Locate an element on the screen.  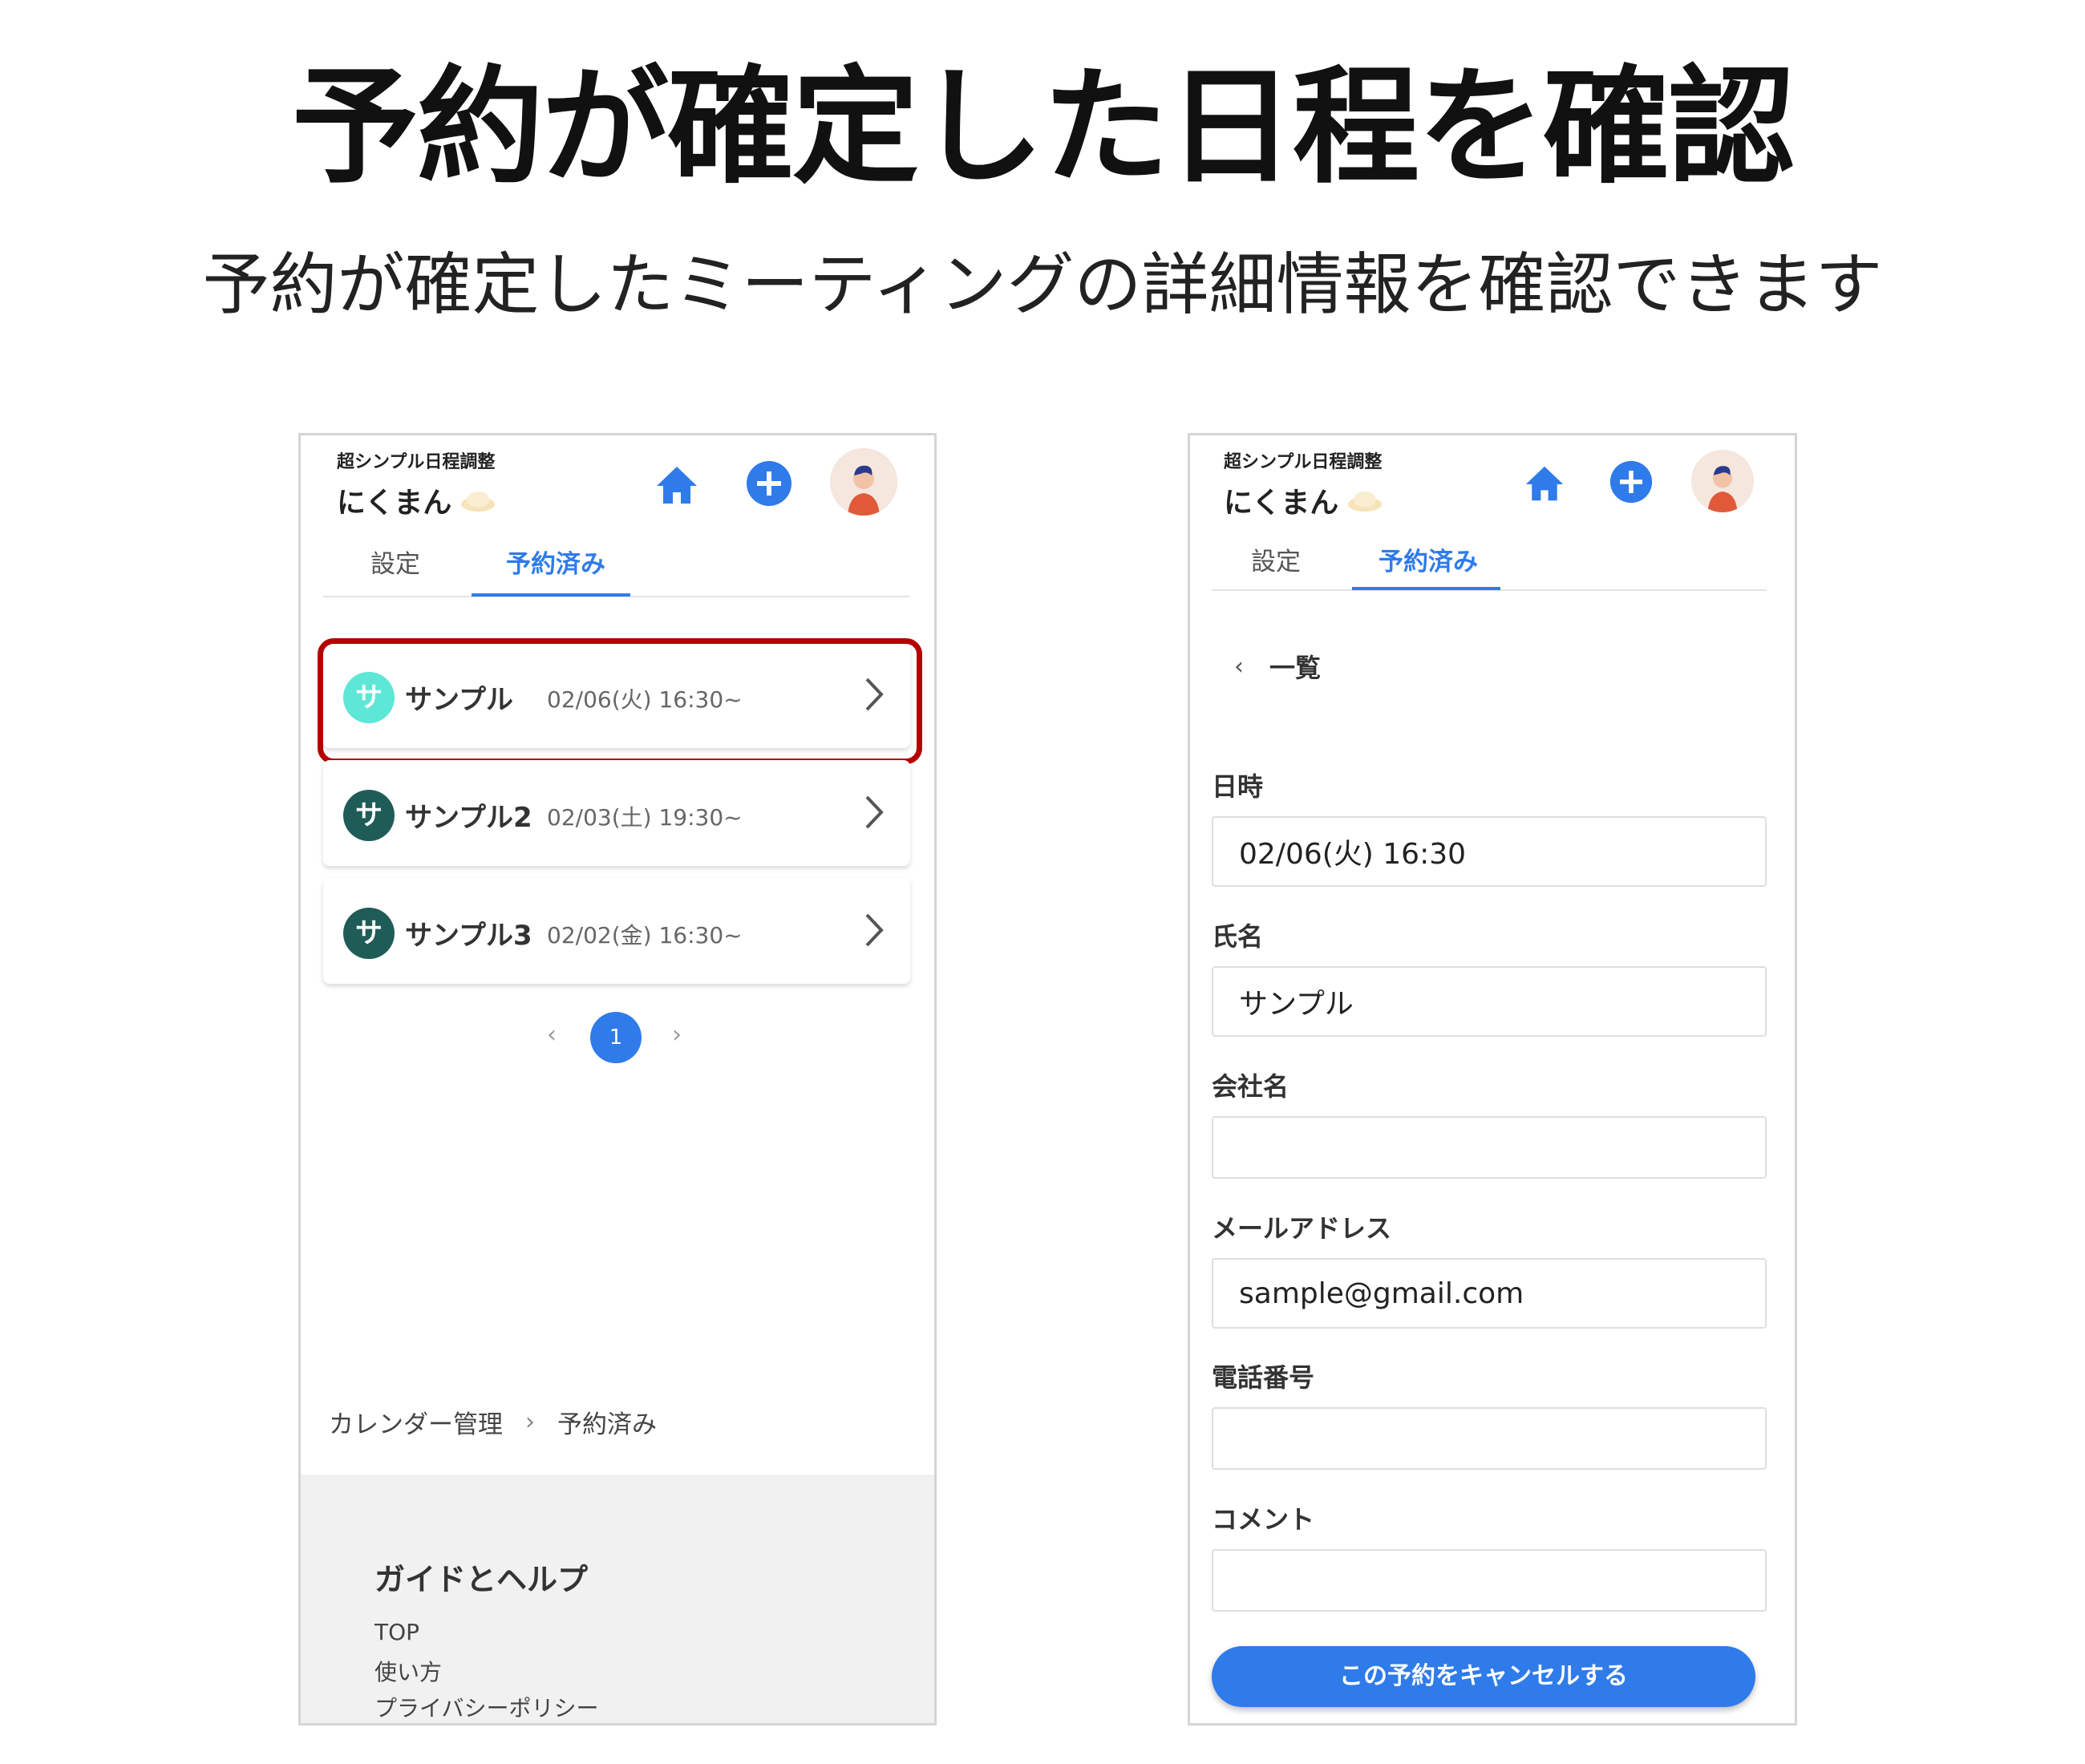
field-label-company: 会社名 is located at coordinates (1251, 1086).